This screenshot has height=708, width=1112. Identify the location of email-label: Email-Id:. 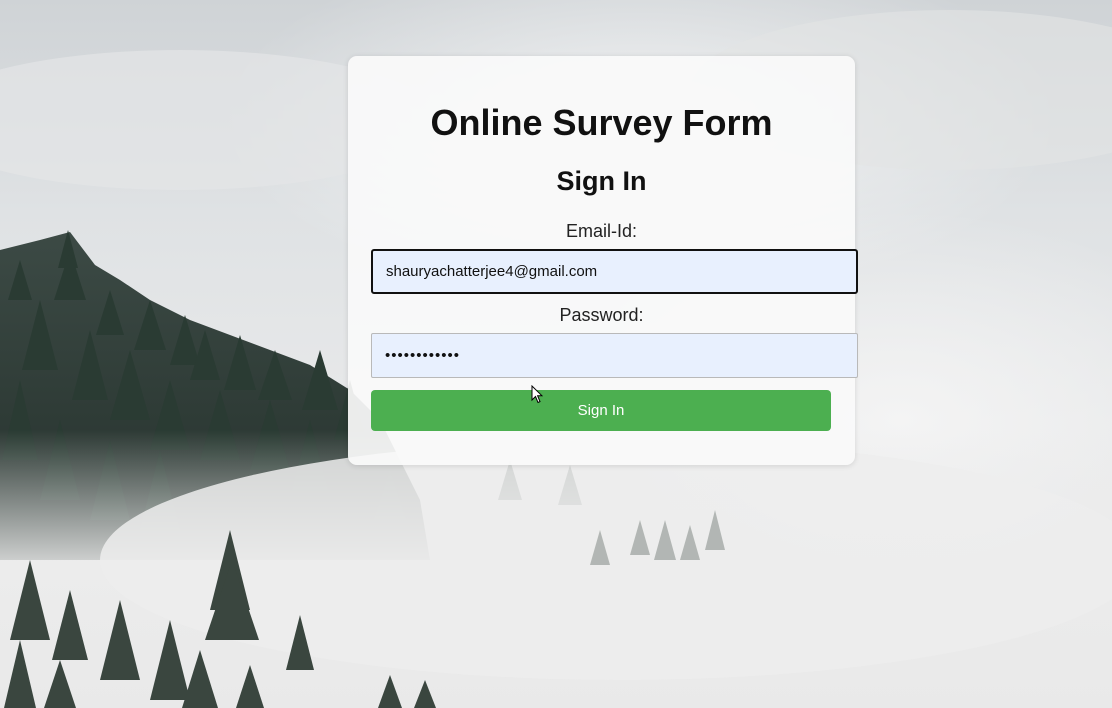
(601, 231).